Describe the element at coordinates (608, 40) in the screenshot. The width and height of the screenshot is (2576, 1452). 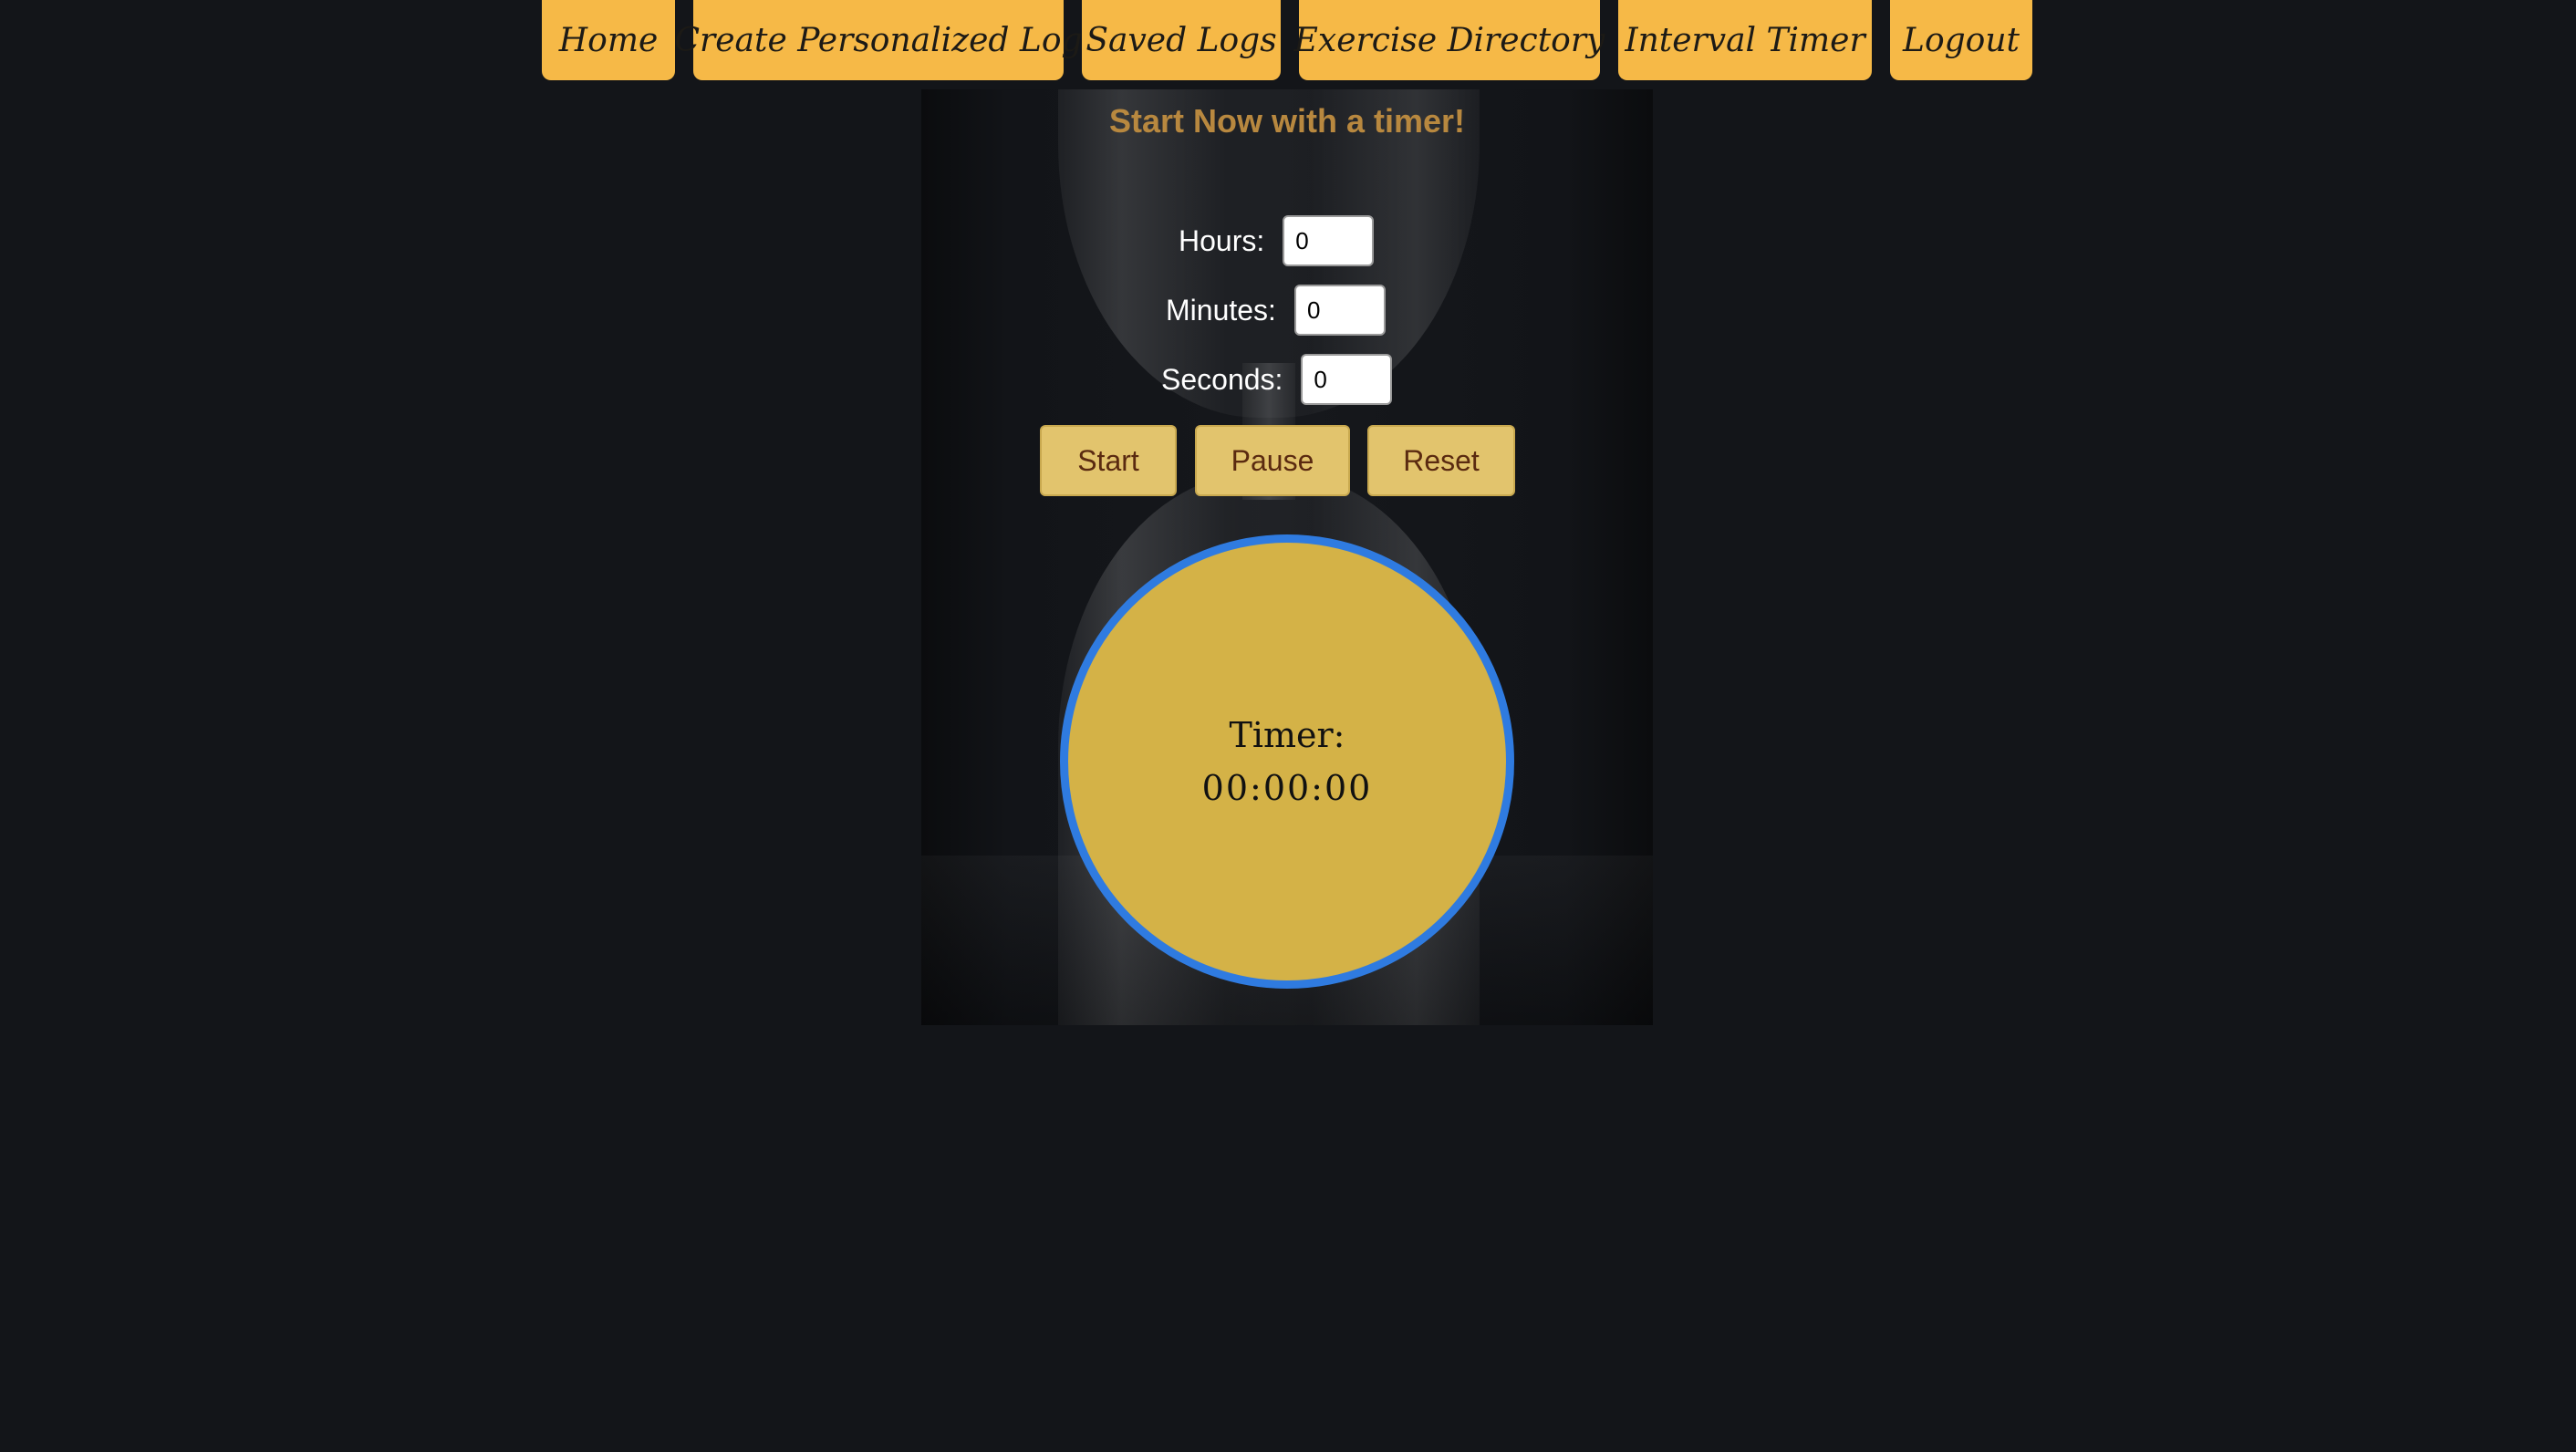
I see `nav-home-button: Home` at that location.